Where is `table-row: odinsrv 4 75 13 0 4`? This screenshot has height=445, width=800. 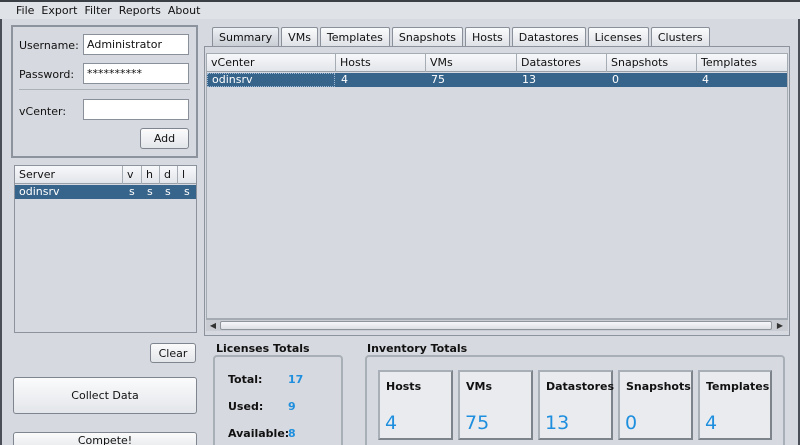 table-row: odinsrv 4 75 13 0 4 is located at coordinates (497, 80).